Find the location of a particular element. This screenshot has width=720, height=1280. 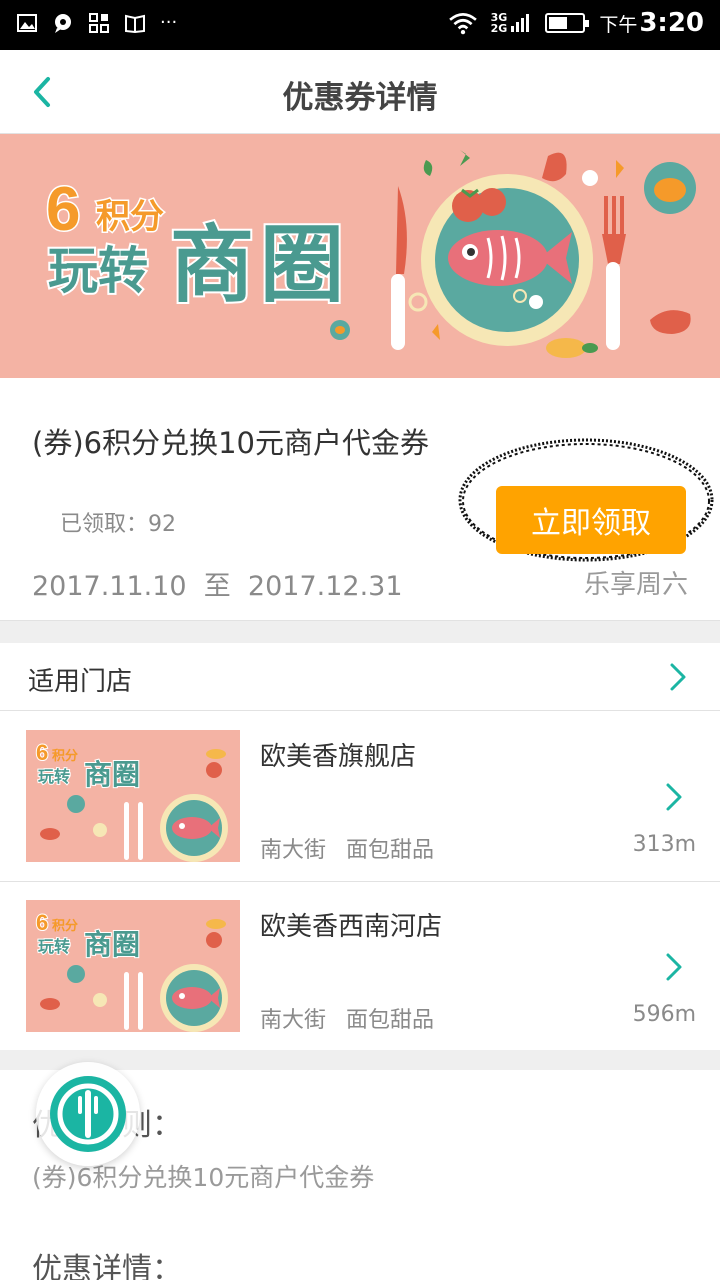

banner-line2-big: 商圈 is located at coordinates (260, 265).